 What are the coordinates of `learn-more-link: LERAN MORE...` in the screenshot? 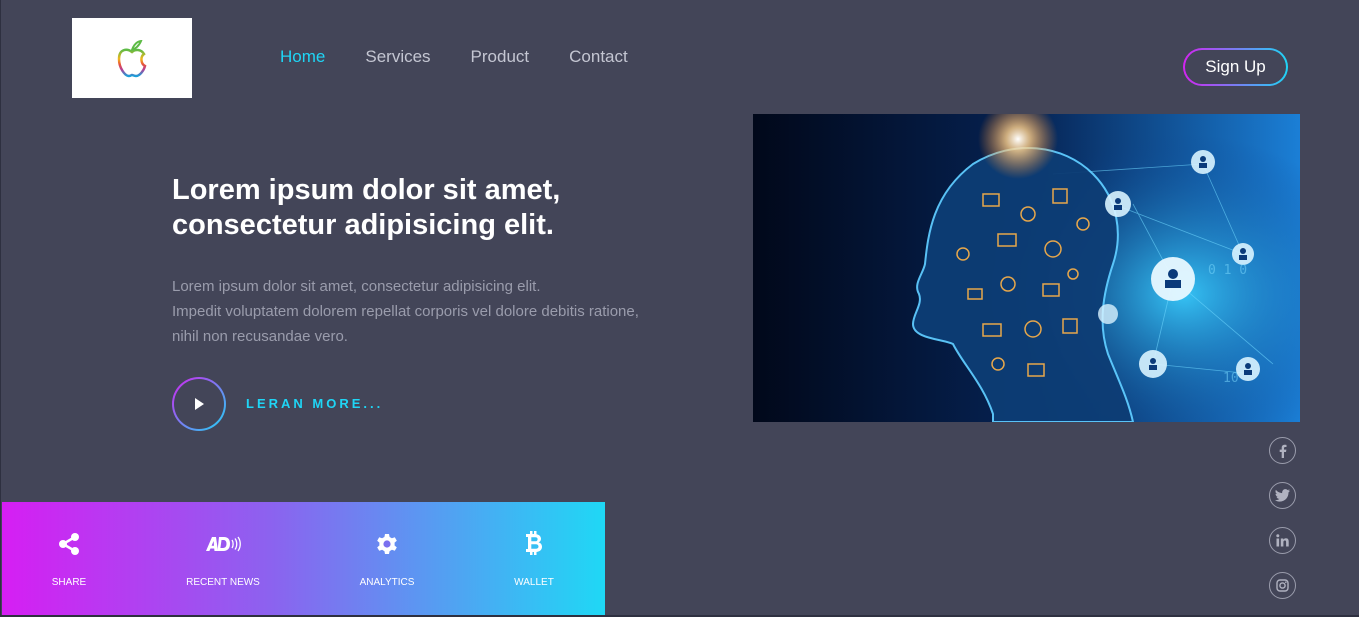 It's located at (314, 403).